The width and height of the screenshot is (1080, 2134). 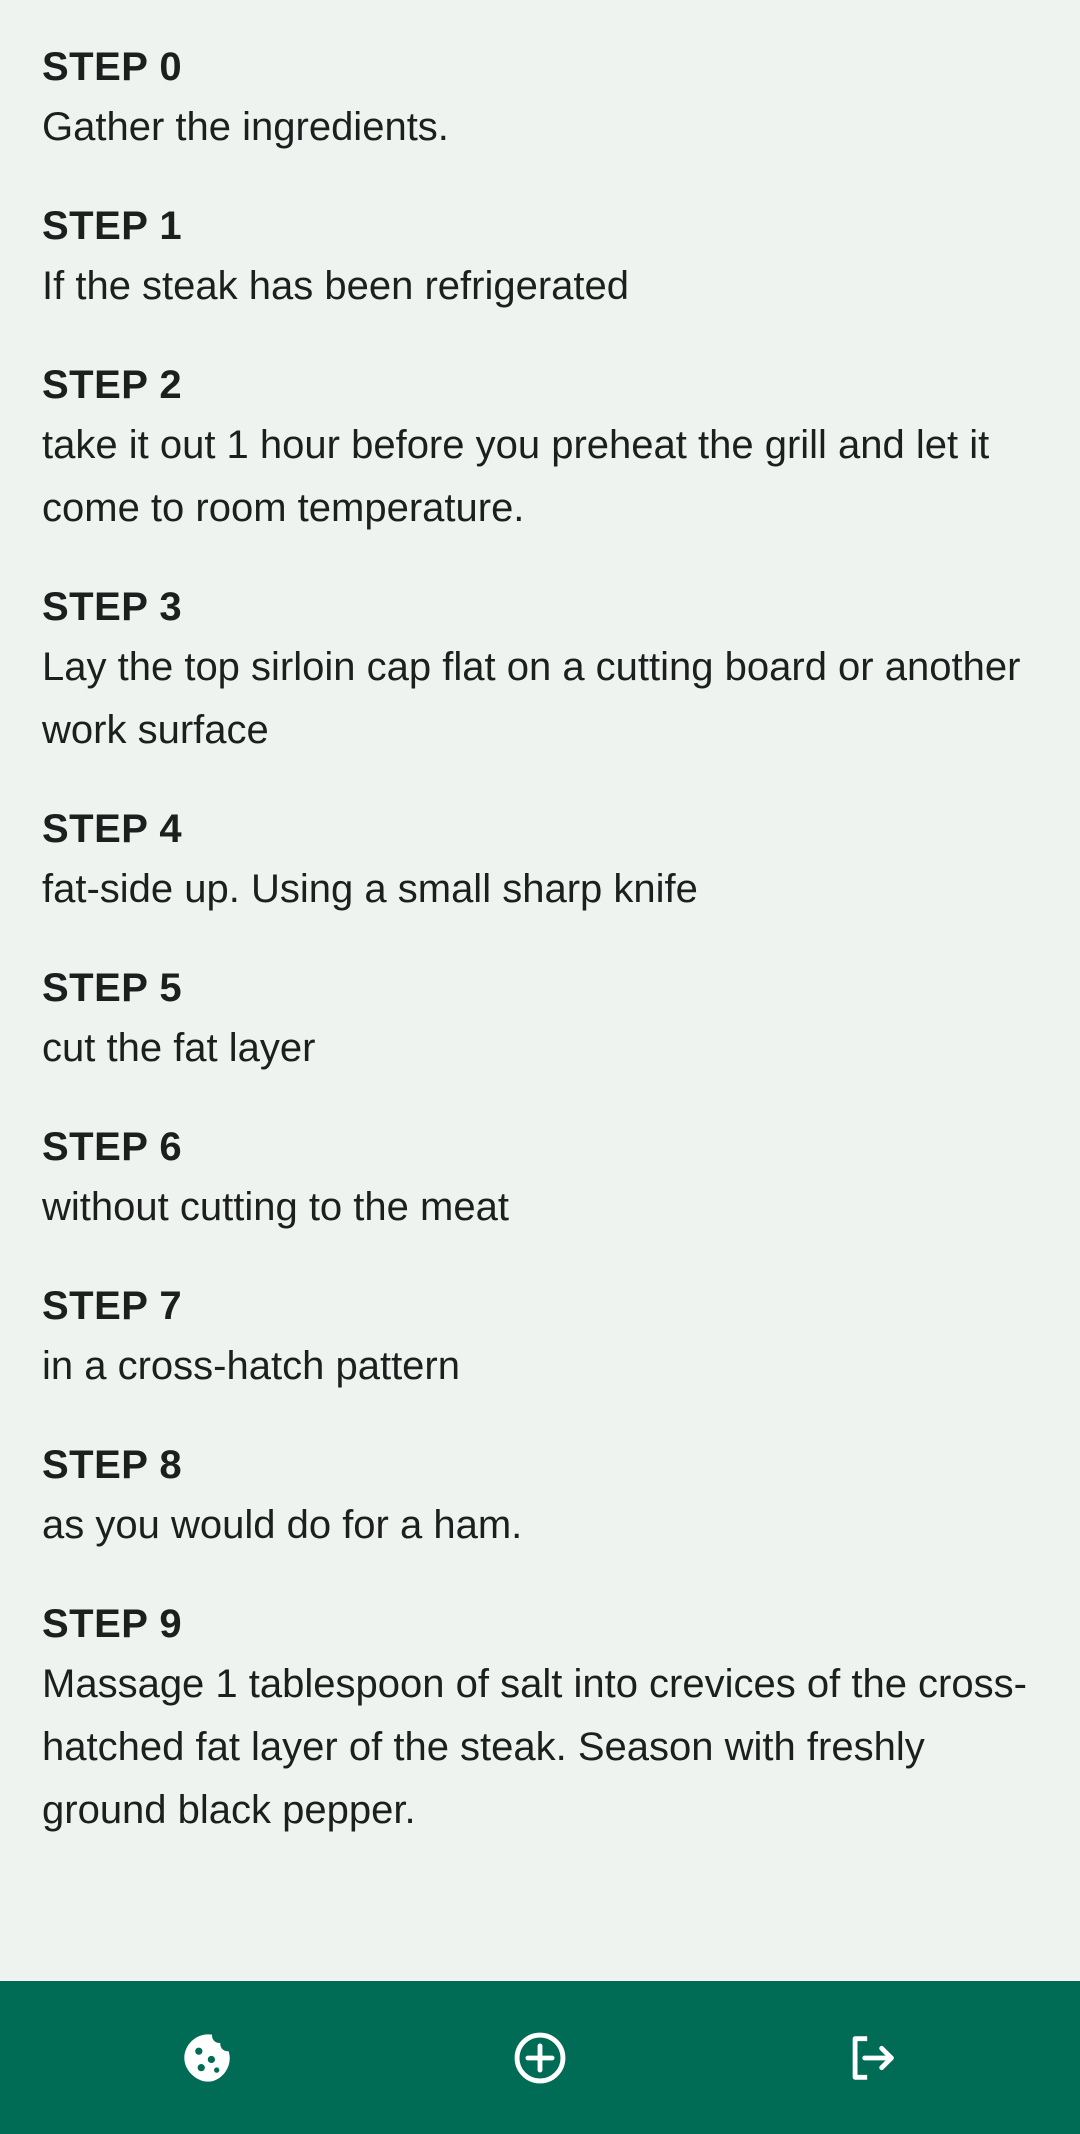 What do you see at coordinates (542, 1019) in the screenshot?
I see `step-item: STEP 5 cut the fat layer` at bounding box center [542, 1019].